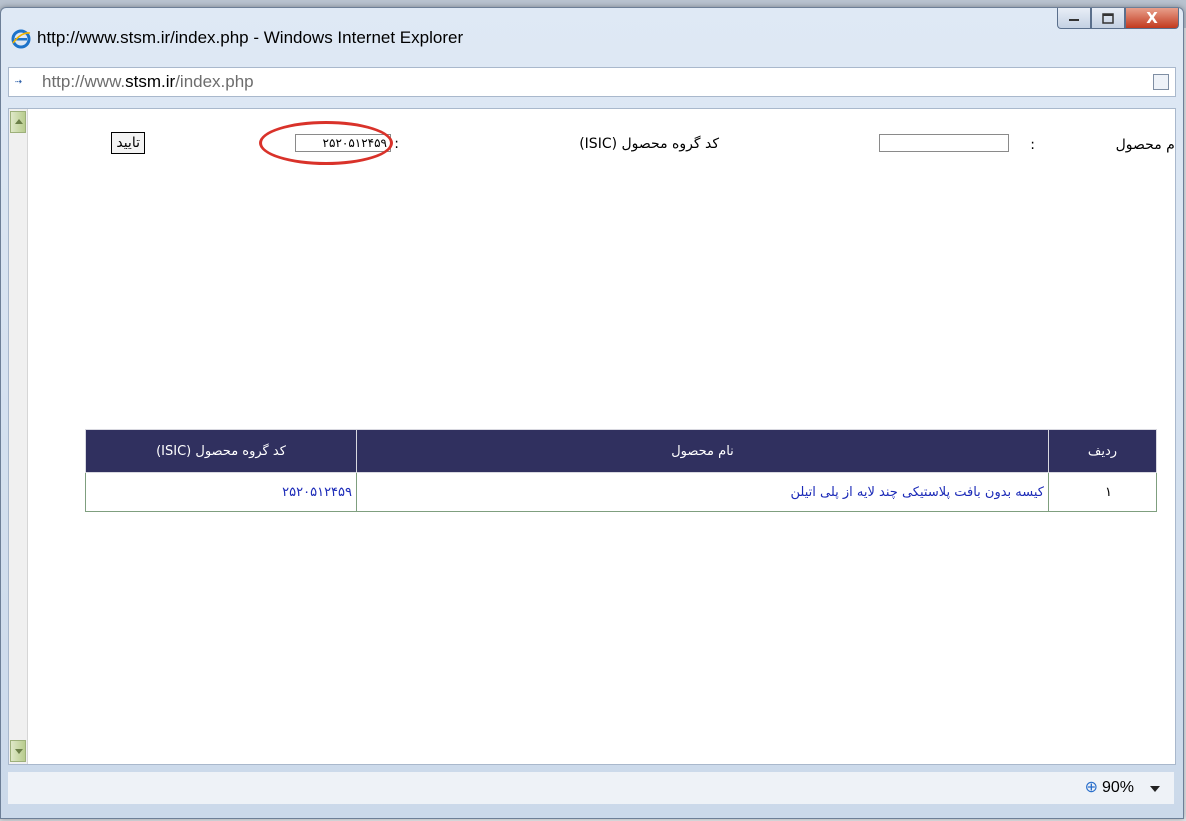 The width and height of the screenshot is (1186, 821). Describe the element at coordinates (18, 122) in the screenshot. I see `scroll-up-button` at that location.